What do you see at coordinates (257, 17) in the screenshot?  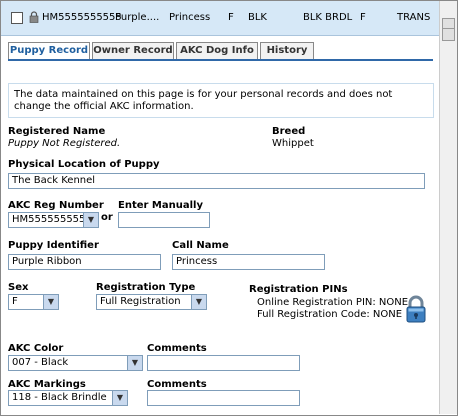 I see `row-color: BLK` at bounding box center [257, 17].